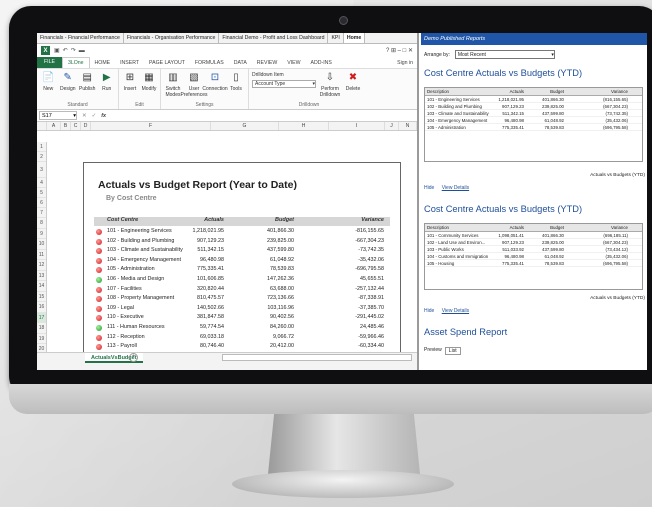 The width and height of the screenshot is (652, 507). What do you see at coordinates (41, 286) in the screenshot?
I see `row-header: 14` at bounding box center [41, 286].